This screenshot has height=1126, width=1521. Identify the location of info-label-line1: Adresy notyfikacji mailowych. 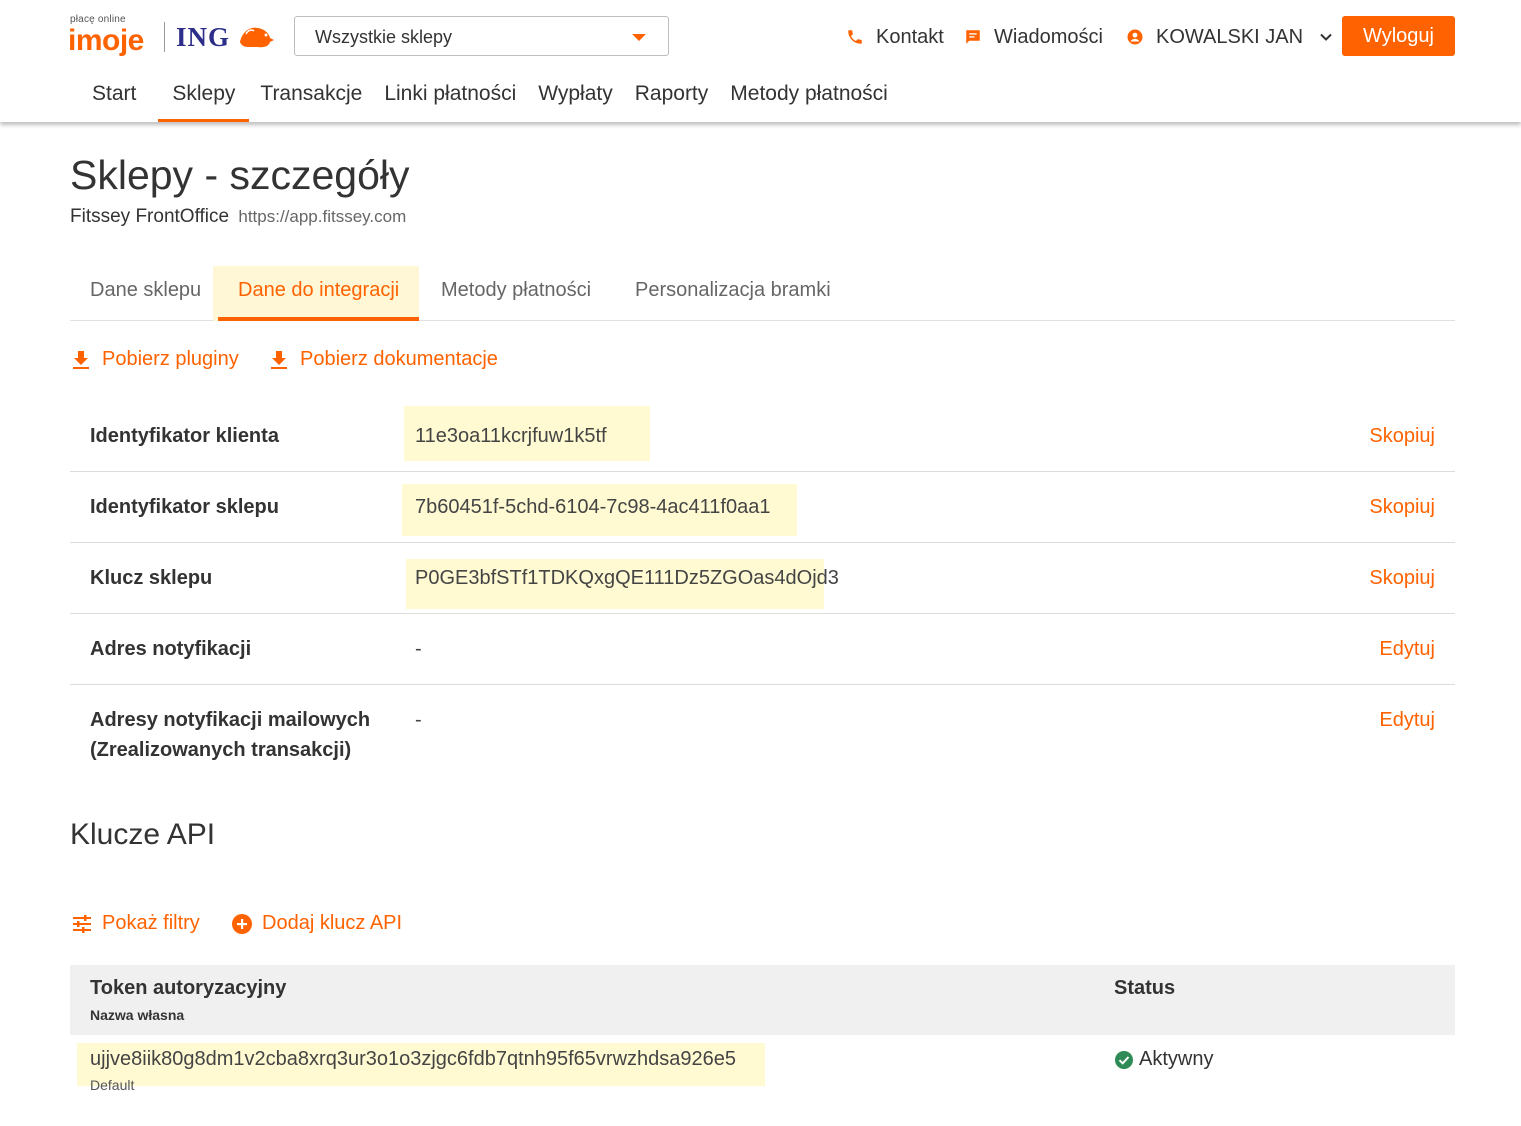
(230, 720).